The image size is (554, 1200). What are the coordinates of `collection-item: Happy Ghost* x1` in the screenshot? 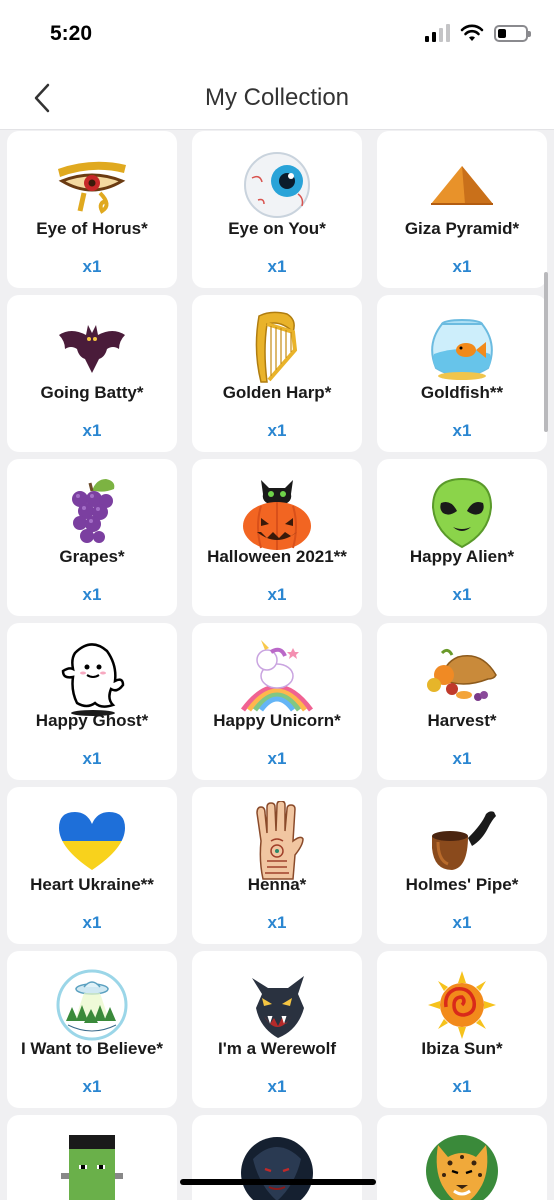 It's located at (92, 701).